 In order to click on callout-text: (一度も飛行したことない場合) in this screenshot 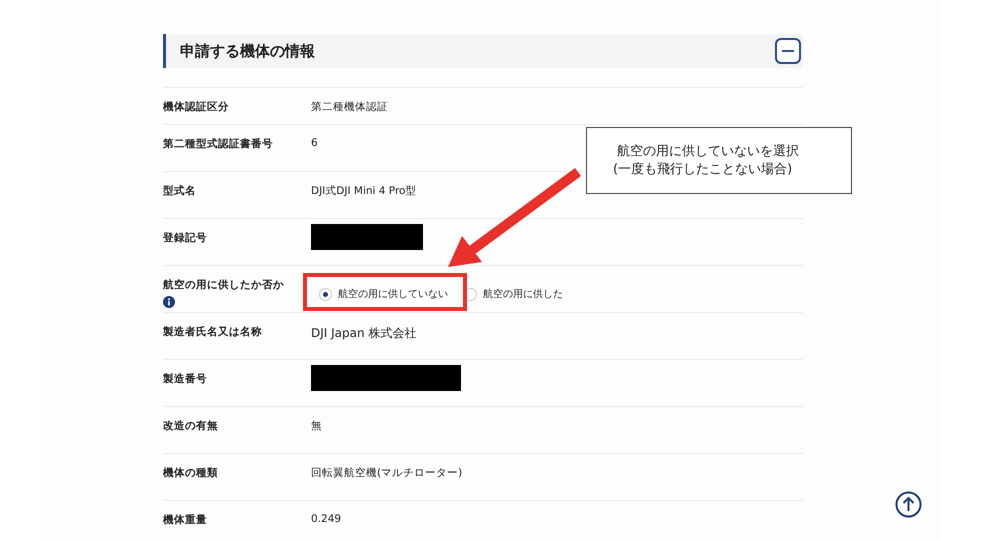, I will do `click(703, 169)`.